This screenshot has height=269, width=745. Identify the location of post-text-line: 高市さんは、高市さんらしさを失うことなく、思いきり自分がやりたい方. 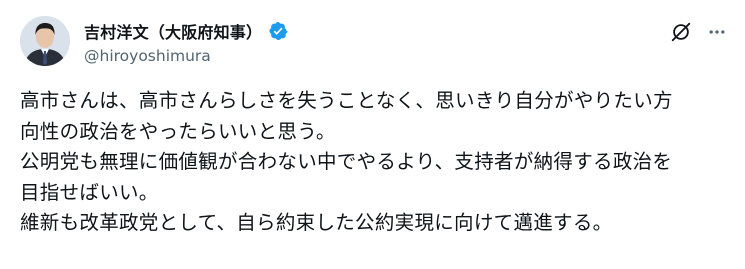
(346, 100).